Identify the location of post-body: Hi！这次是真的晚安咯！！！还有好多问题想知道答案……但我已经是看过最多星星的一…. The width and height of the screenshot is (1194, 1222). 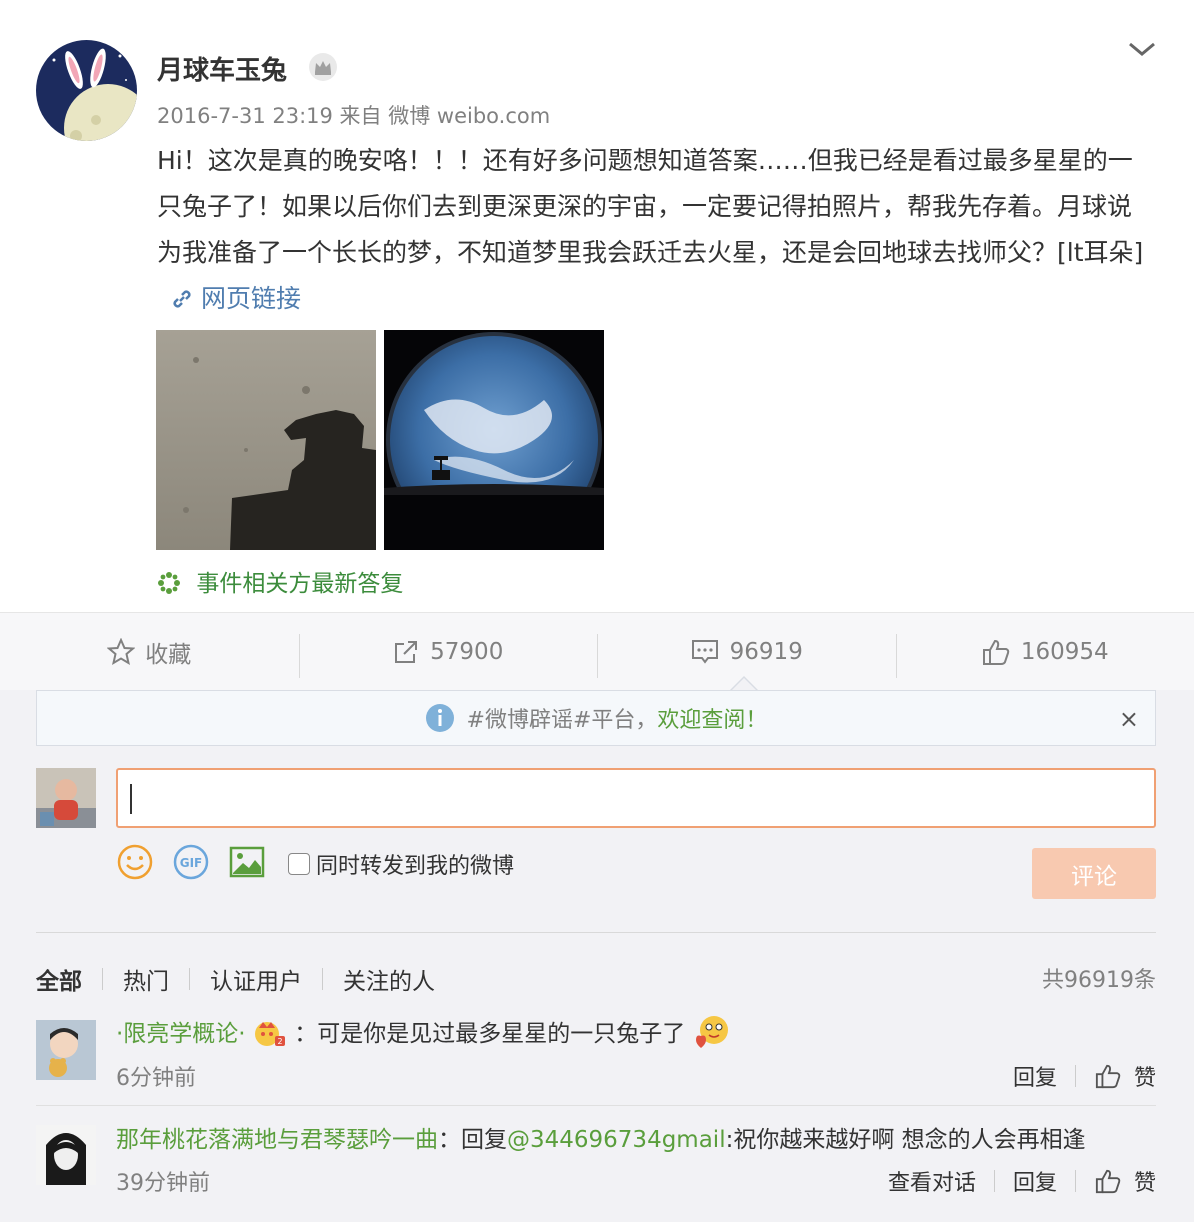
(650, 206).